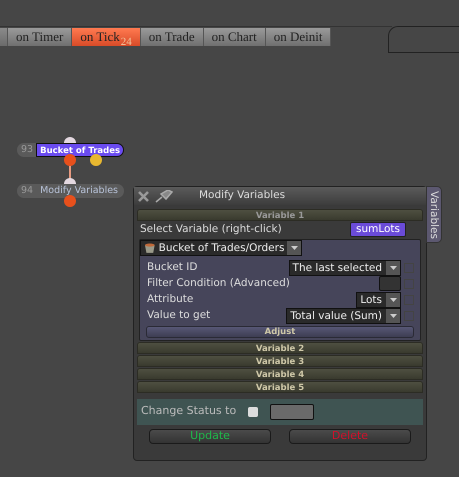 The width and height of the screenshot is (459, 477). What do you see at coordinates (378, 300) in the screenshot?
I see `dropdown: Lots` at bounding box center [378, 300].